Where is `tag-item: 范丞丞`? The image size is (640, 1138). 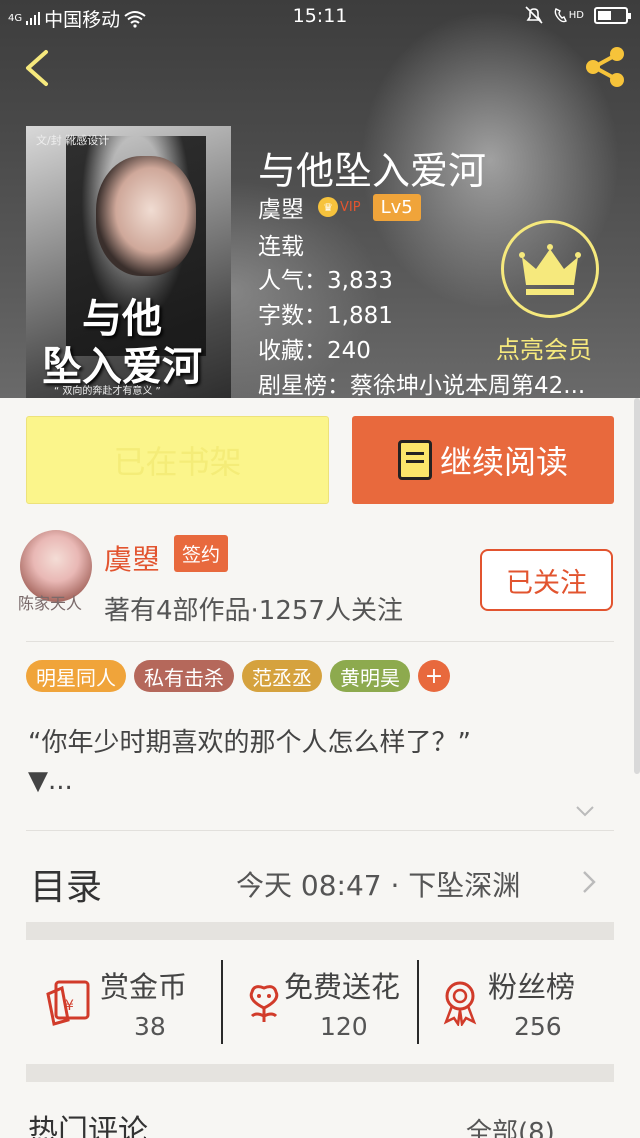 tag-item: 范丞丞 is located at coordinates (282, 676).